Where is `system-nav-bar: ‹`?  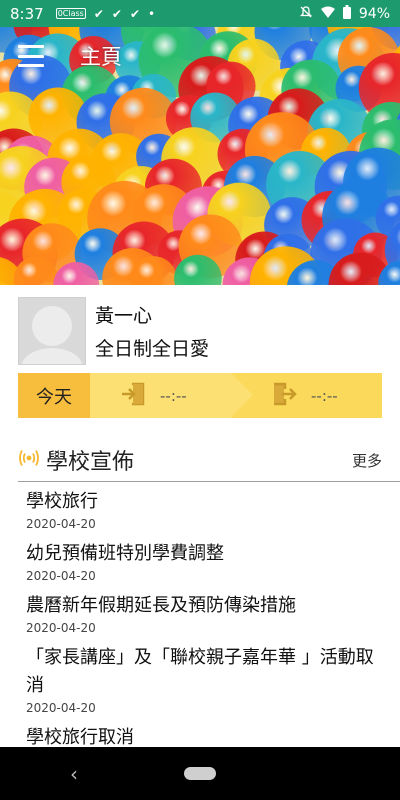 system-nav-bar: ‹ is located at coordinates (200, 773).